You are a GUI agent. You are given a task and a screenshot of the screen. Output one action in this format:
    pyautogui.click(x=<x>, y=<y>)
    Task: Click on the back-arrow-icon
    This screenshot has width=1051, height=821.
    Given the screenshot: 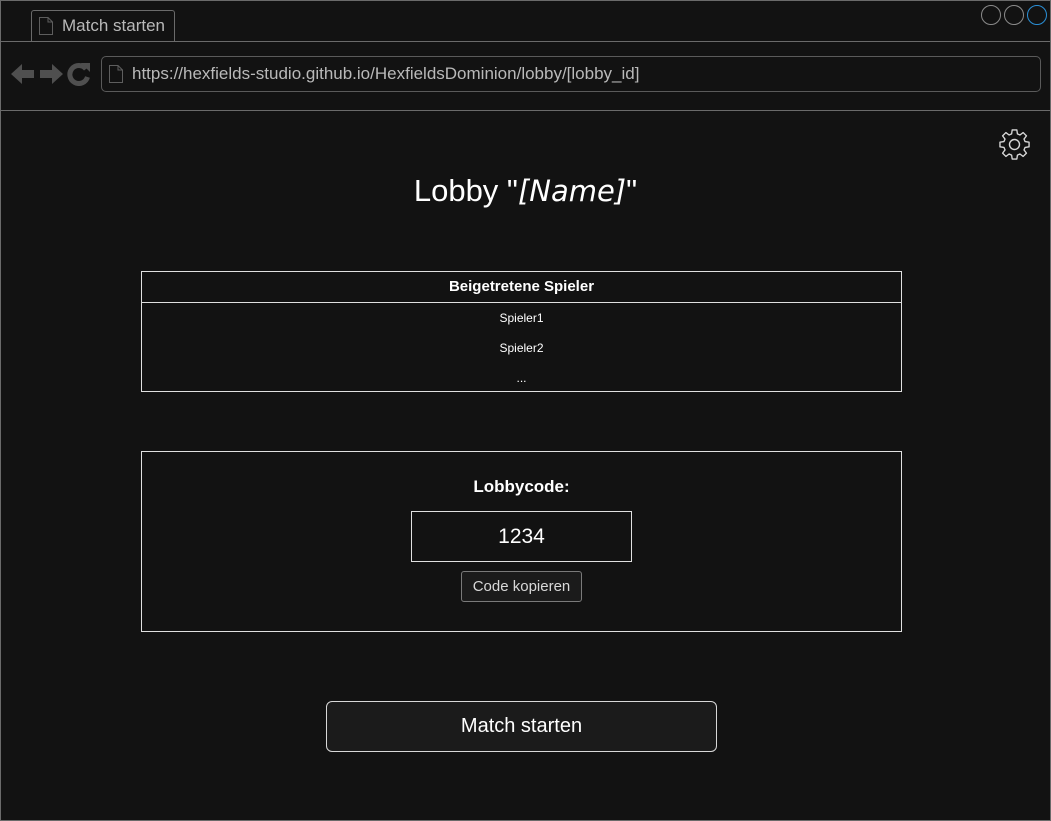 What is the action you would take?
    pyautogui.click(x=23, y=74)
    